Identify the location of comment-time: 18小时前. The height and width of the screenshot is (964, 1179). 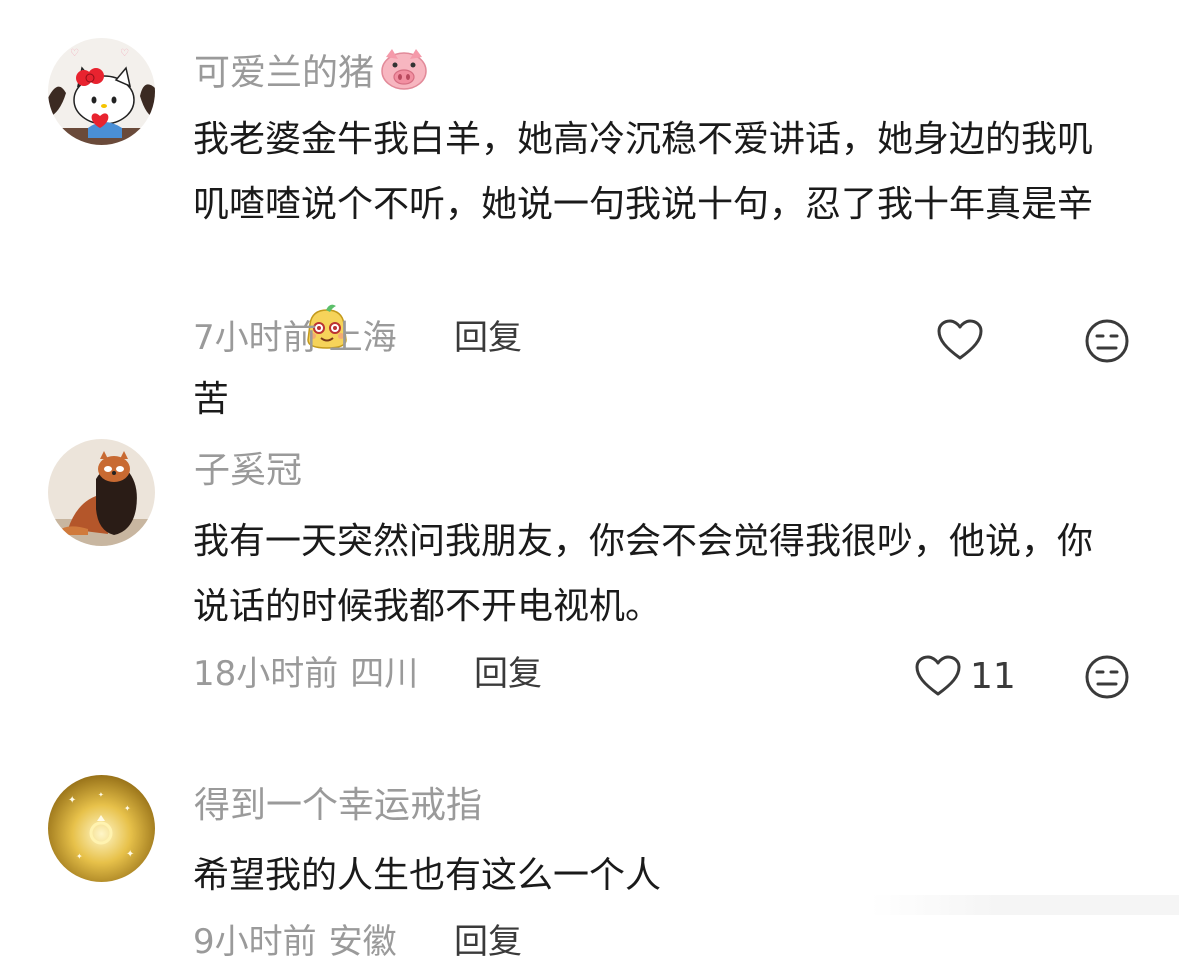
(266, 674).